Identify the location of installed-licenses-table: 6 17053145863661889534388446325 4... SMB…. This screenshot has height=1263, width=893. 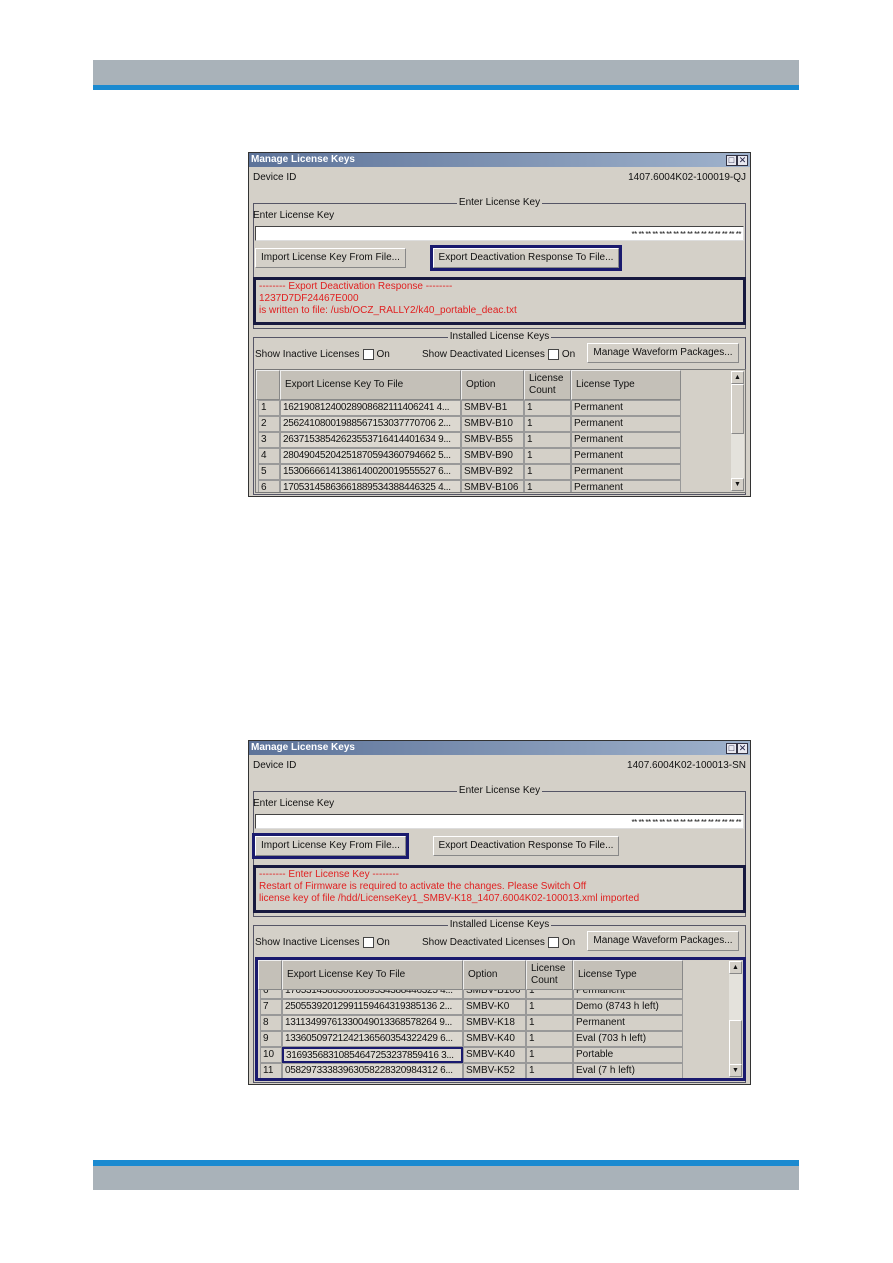
(500, 1019).